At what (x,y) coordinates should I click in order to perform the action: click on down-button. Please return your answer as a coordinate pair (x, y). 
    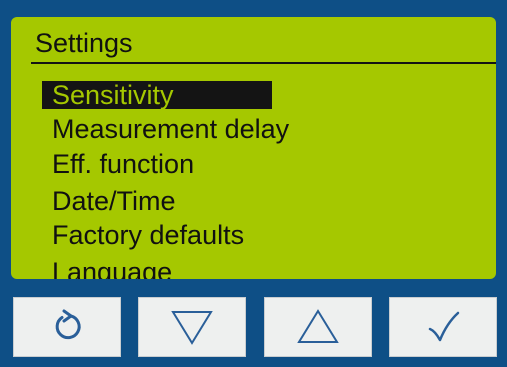
    Looking at the image, I should click on (192, 327).